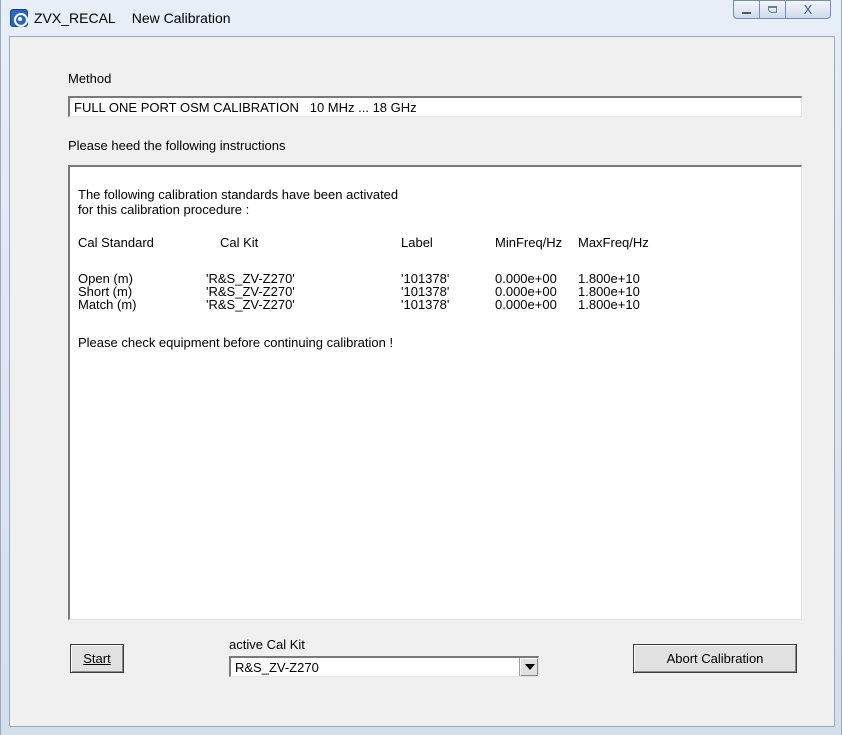 Image resolution: width=842 pixels, height=735 pixels. I want to click on abort-calibration-button: Abort Calibration, so click(715, 658).